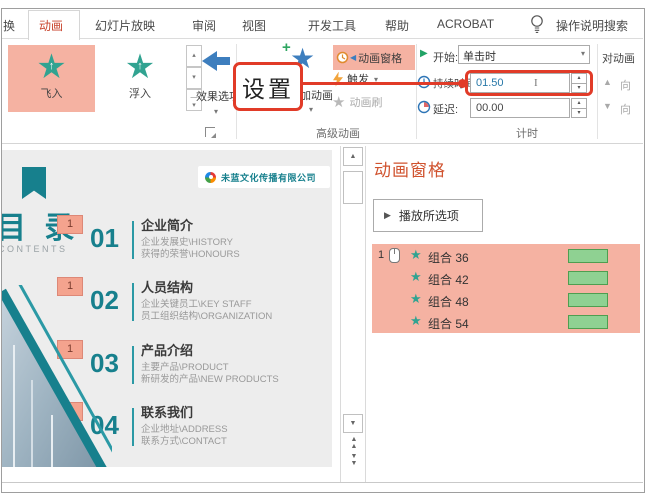  Describe the element at coordinates (410, 170) in the screenshot. I see `animation-pane-title: 动画窗格` at that location.